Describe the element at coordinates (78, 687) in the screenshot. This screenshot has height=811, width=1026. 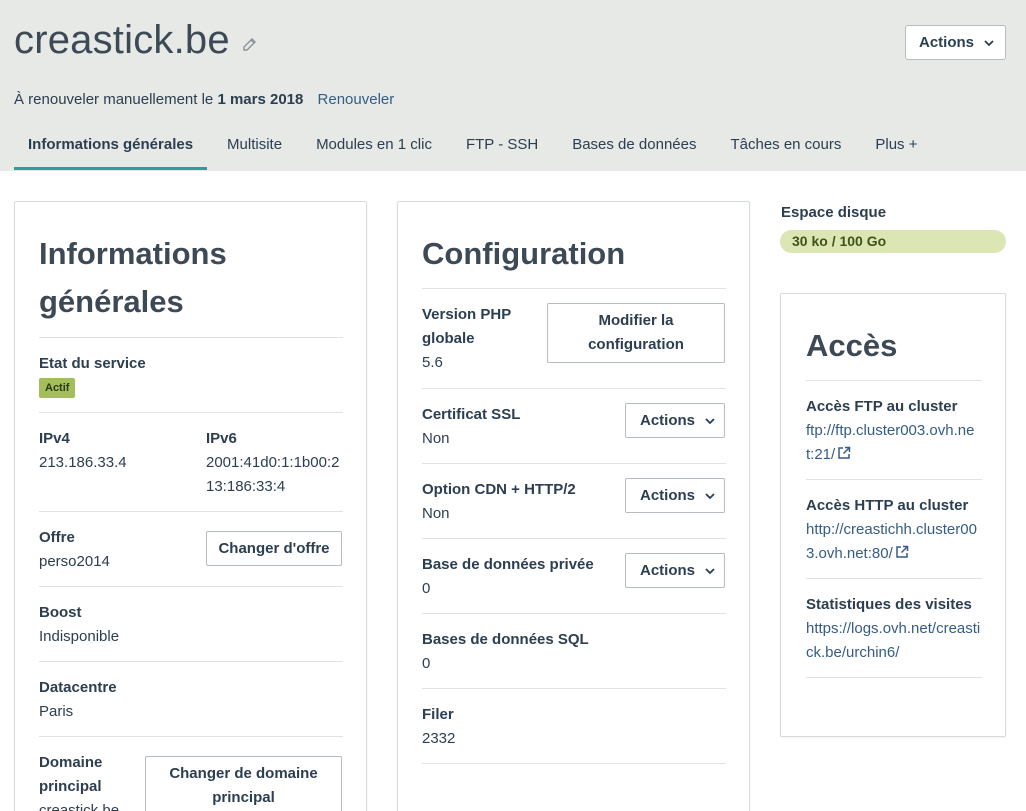
I see `datacenter-label: Datacentre` at that location.